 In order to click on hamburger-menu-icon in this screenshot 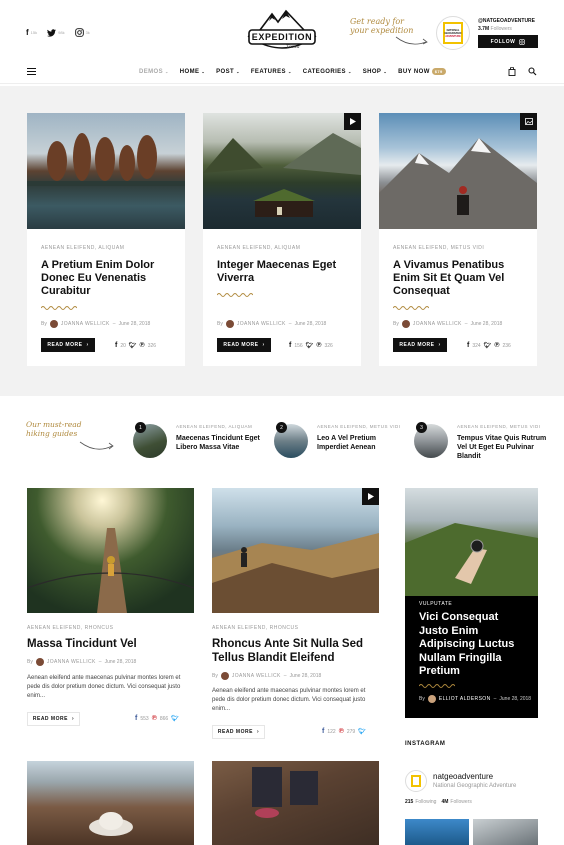, I will do `click(31, 71)`.